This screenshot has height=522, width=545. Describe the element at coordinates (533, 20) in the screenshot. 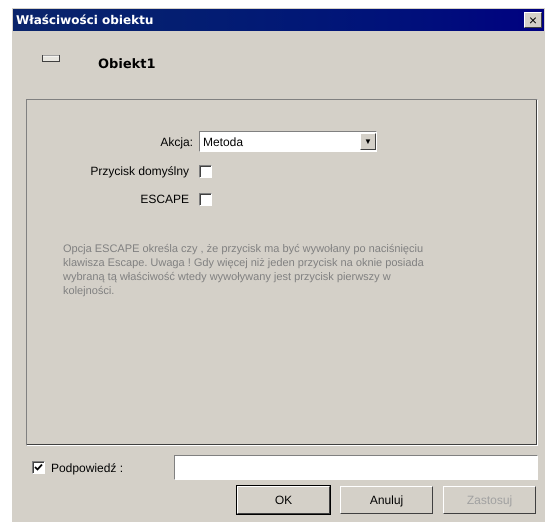

I see `close-button: ×` at that location.